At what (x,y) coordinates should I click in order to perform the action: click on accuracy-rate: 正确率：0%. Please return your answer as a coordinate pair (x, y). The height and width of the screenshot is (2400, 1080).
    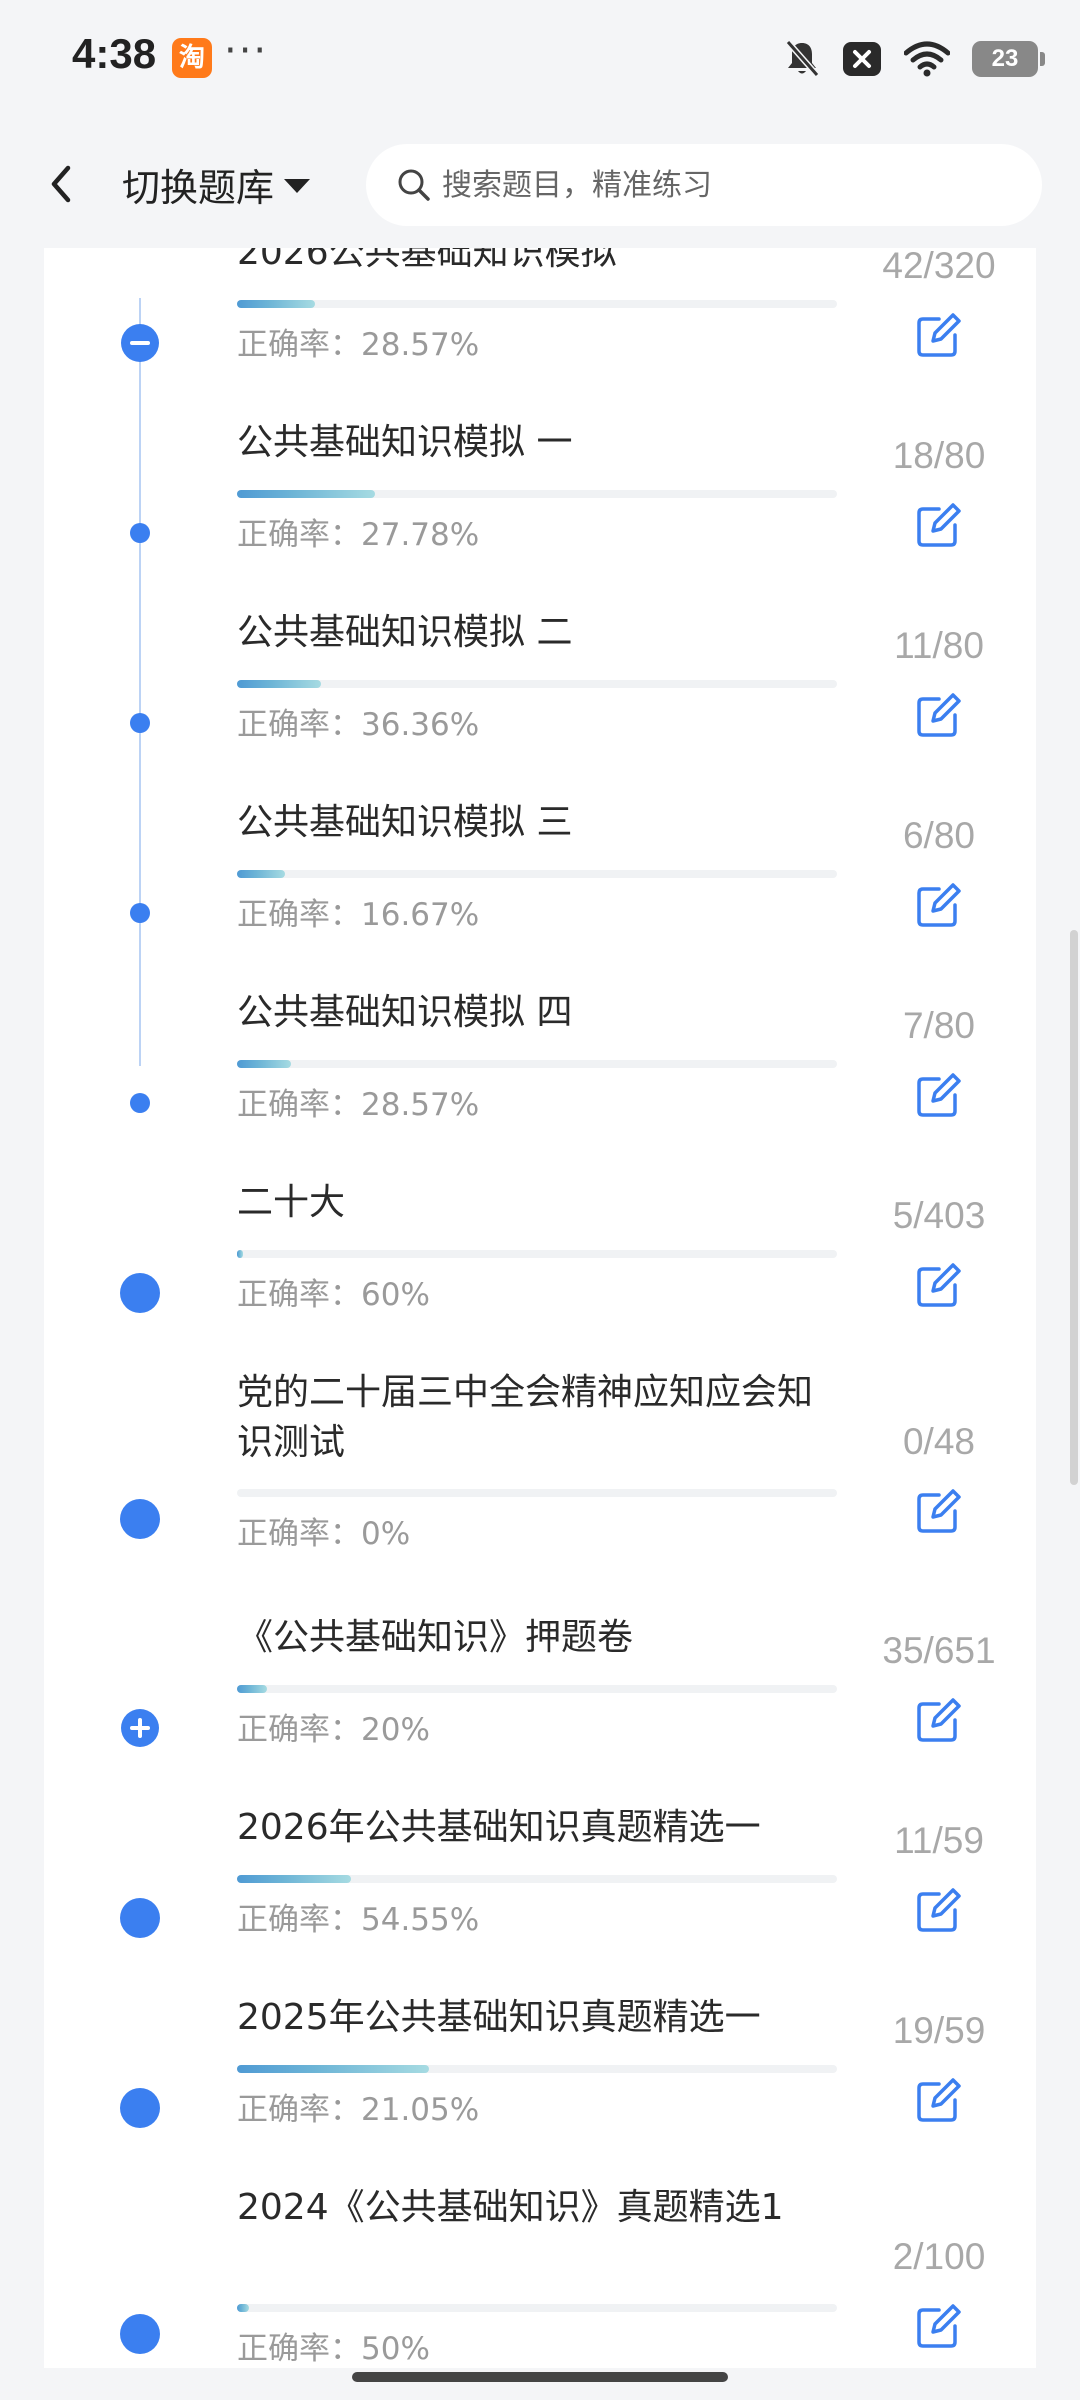
    Looking at the image, I should click on (324, 1534).